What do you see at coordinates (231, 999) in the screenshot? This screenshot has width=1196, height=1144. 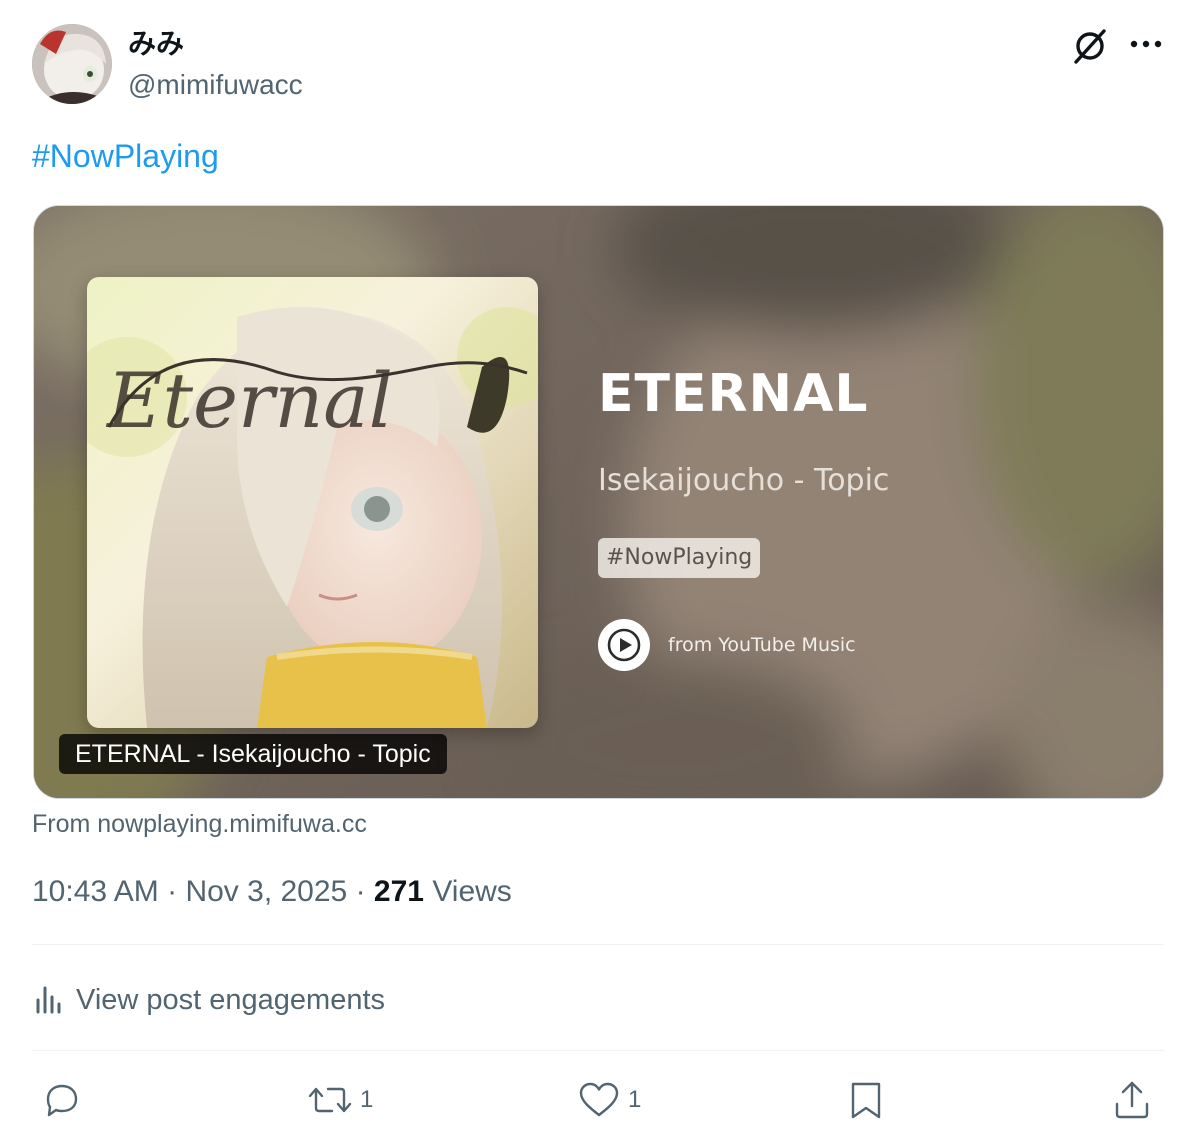 I see `view-engagements-label: View post engagements` at bounding box center [231, 999].